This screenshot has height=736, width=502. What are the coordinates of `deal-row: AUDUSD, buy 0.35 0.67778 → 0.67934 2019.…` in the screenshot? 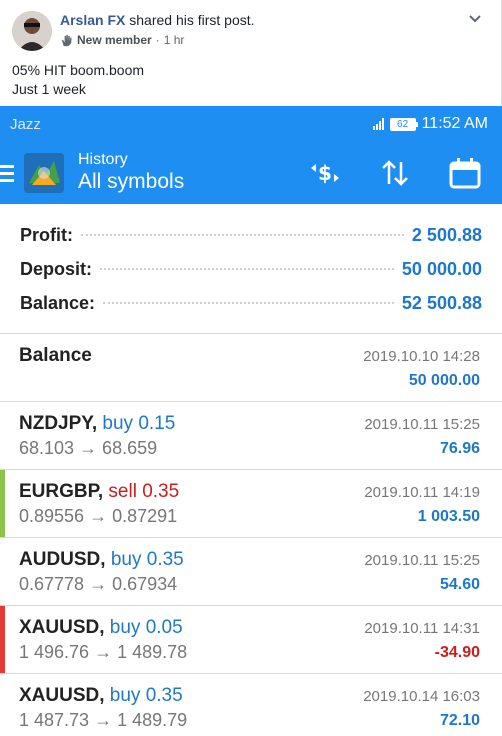 It's located at (251, 572).